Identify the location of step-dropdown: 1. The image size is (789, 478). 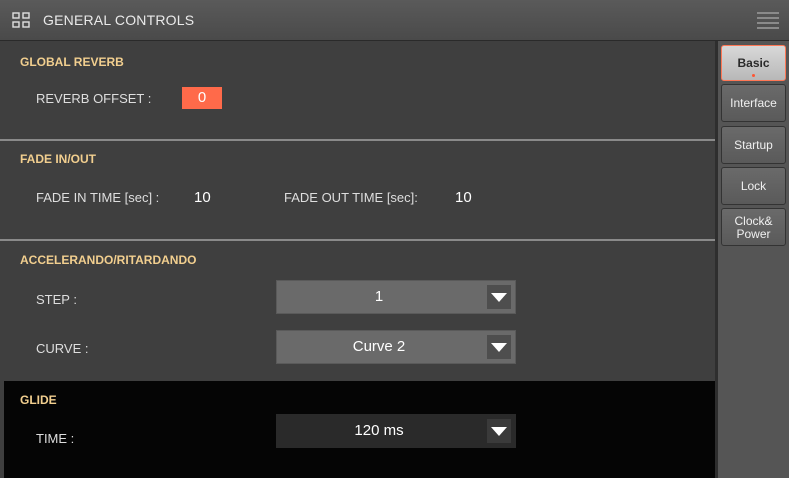
(396, 297).